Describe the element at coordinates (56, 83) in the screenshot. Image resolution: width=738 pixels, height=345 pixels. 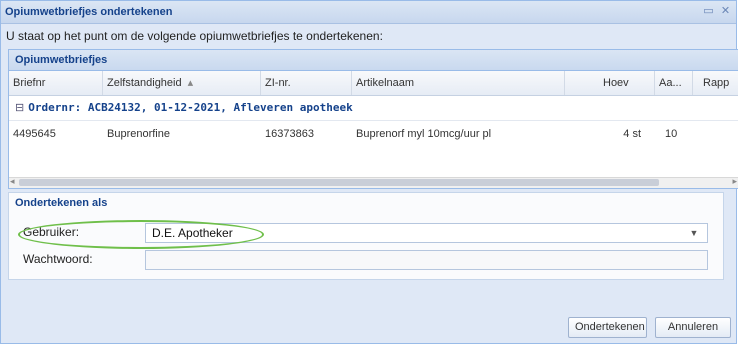
I see `column-header-briefnr: Briefnr` at that location.